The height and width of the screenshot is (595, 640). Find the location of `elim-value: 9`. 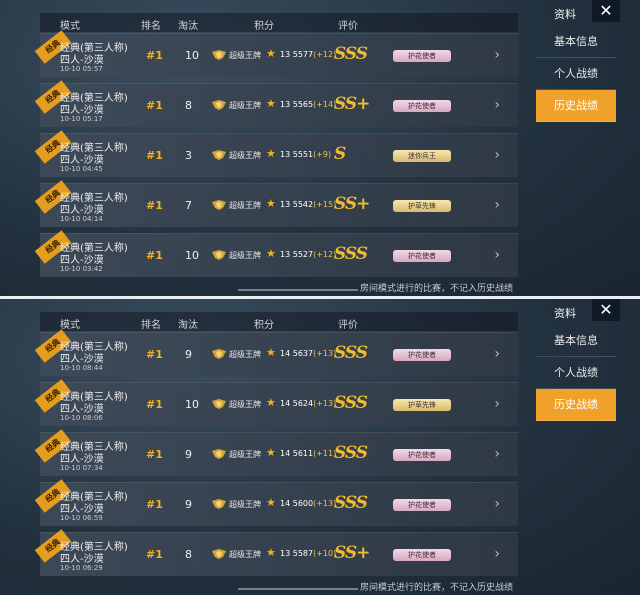

elim-value: 9 is located at coordinates (188, 504).